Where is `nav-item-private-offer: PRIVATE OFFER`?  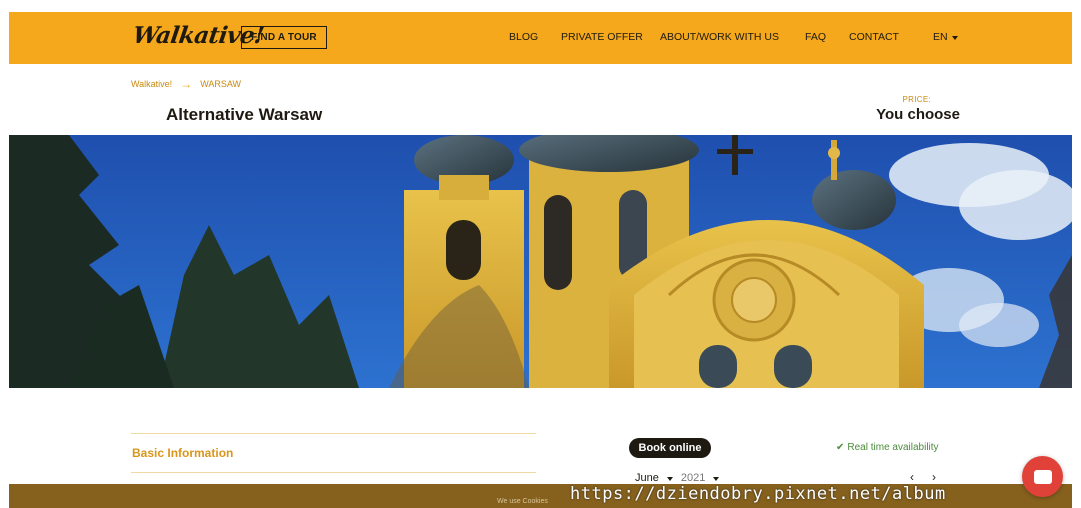
nav-item-private-offer: PRIVATE OFFER is located at coordinates (602, 37).